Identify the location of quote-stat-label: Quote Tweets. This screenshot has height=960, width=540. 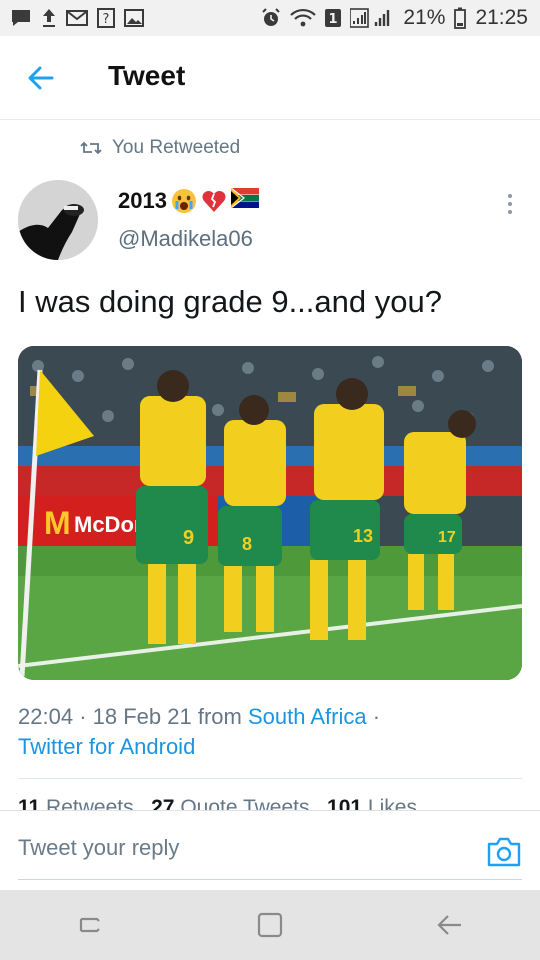
(245, 803).